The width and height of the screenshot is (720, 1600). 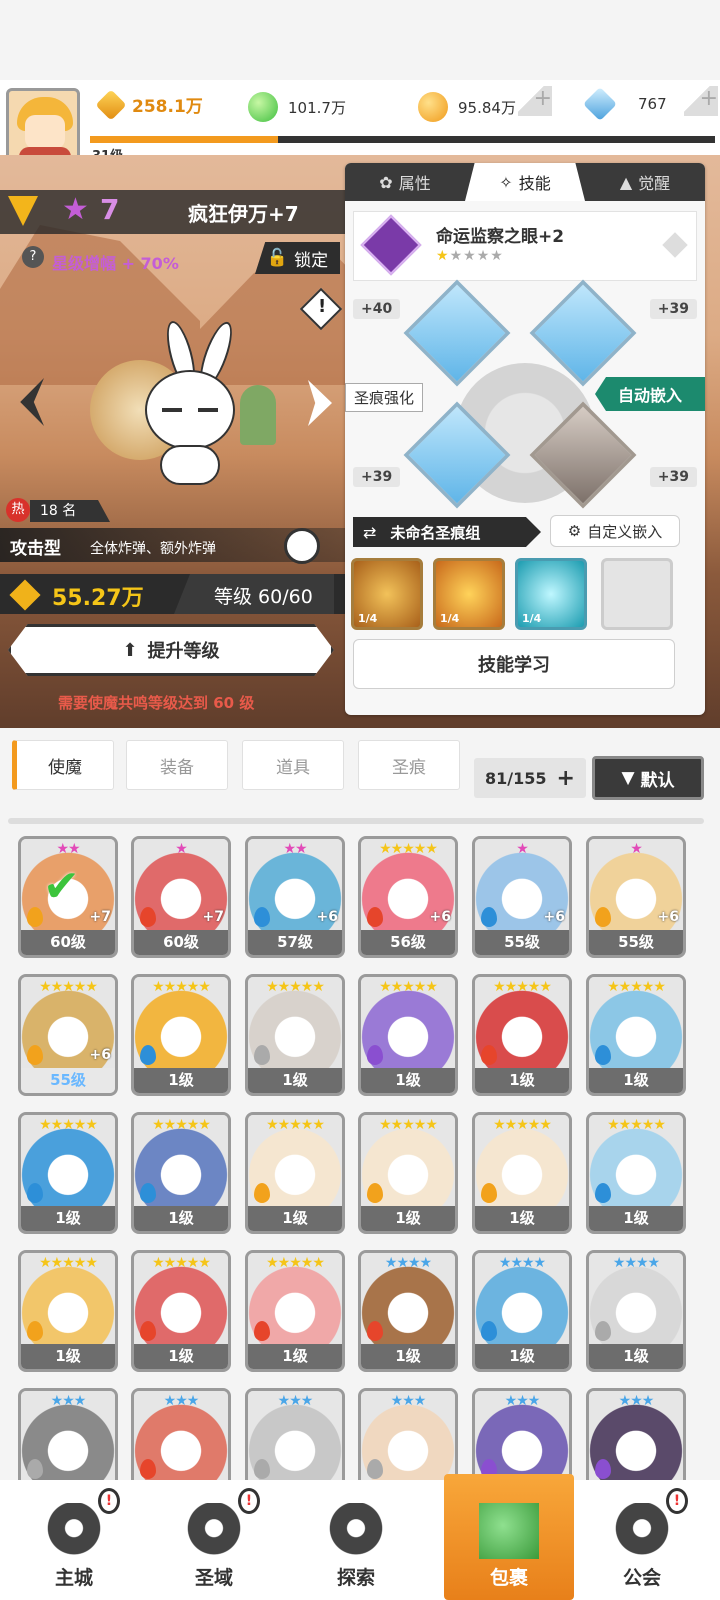 I want to click on familiar-stars: ★★★★, so click(x=408, y=1263).